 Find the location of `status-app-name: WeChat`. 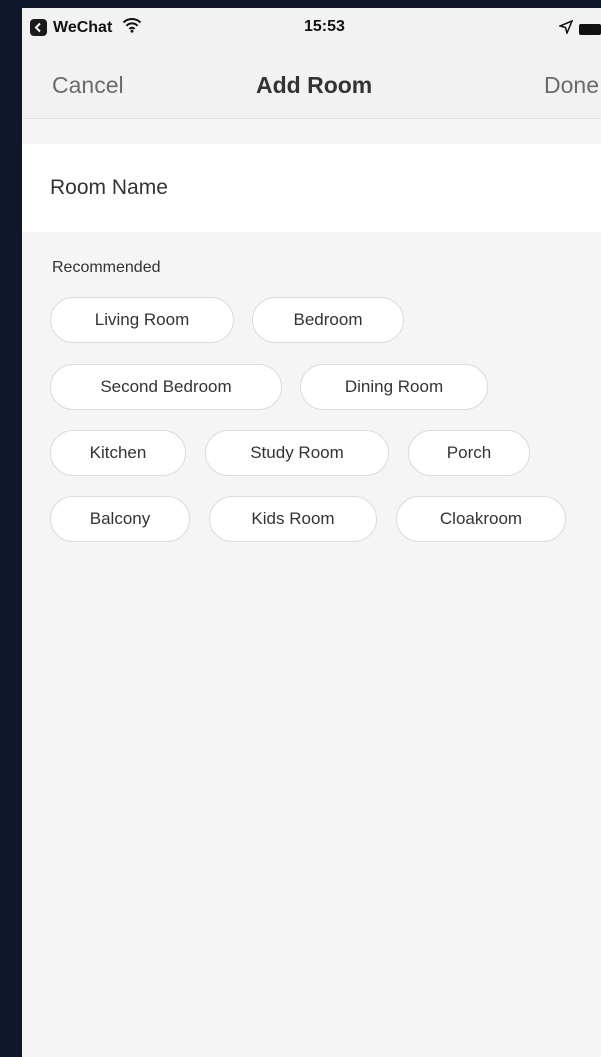

status-app-name: WeChat is located at coordinates (82, 28).